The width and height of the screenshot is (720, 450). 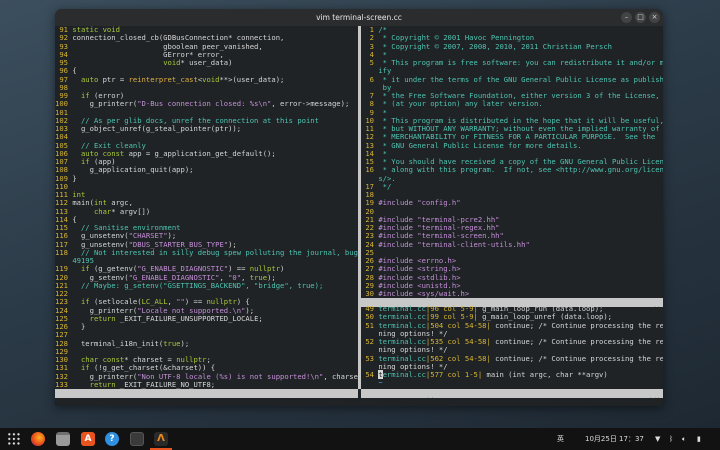 I want to click on status-file: prefs-main.cc, so click(x=100, y=401).